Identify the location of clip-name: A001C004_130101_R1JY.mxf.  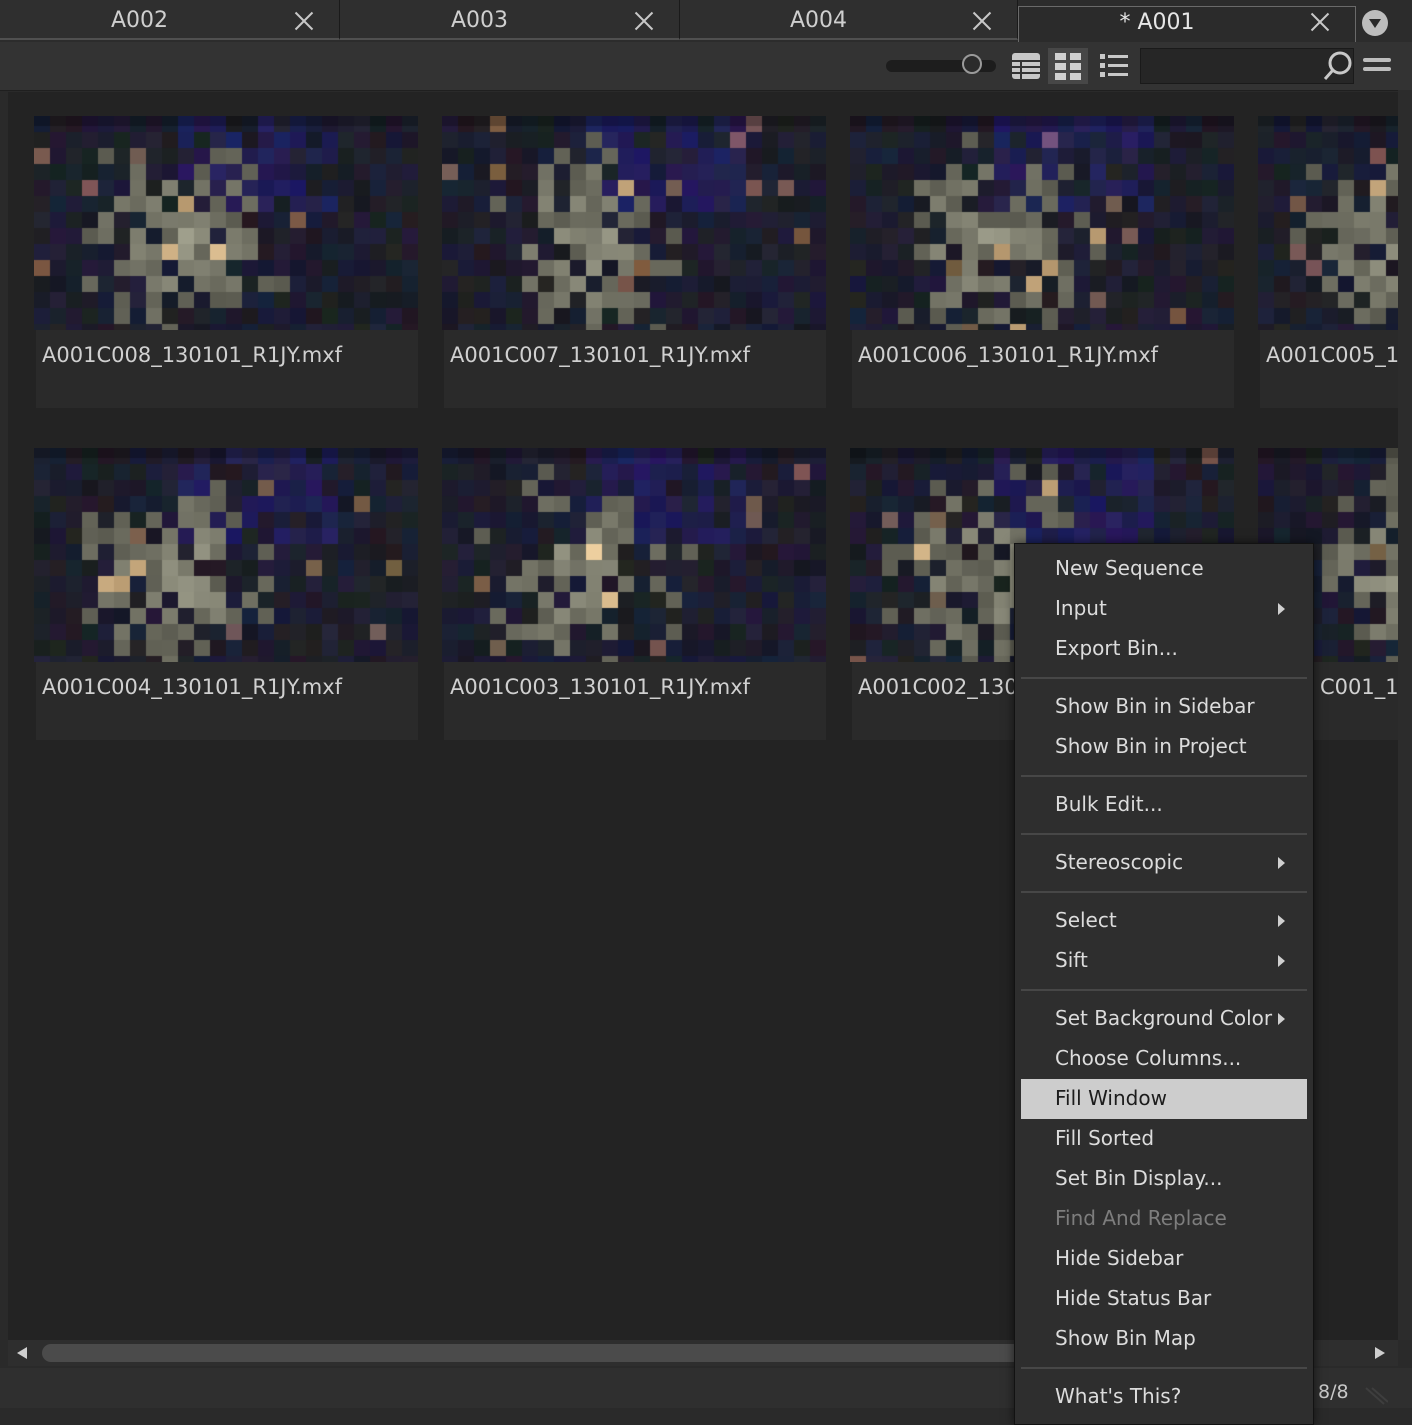
(192, 687).